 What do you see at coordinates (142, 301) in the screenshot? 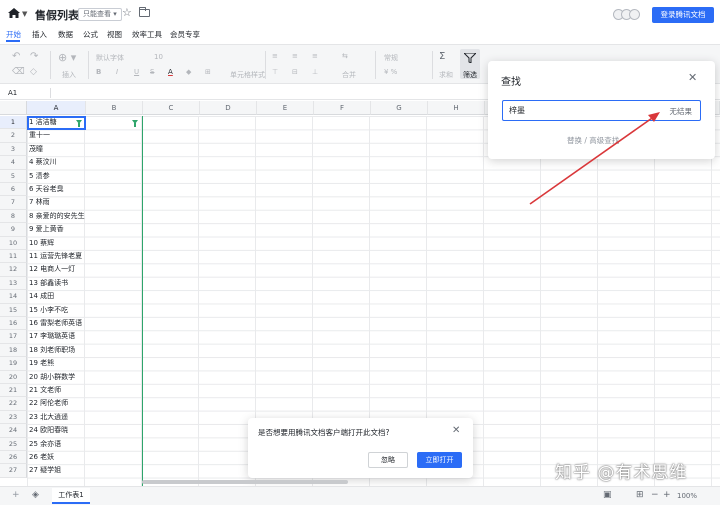
I see `freeze-line` at bounding box center [142, 301].